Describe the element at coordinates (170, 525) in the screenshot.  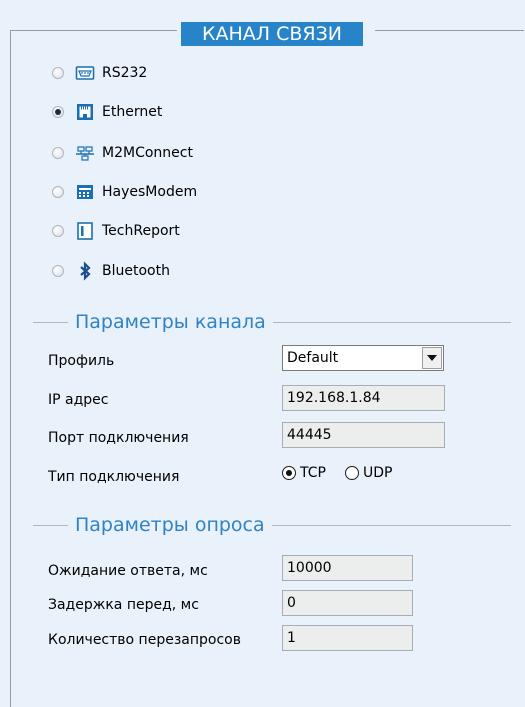
I see `section-title-poll: Параметры опроса` at that location.